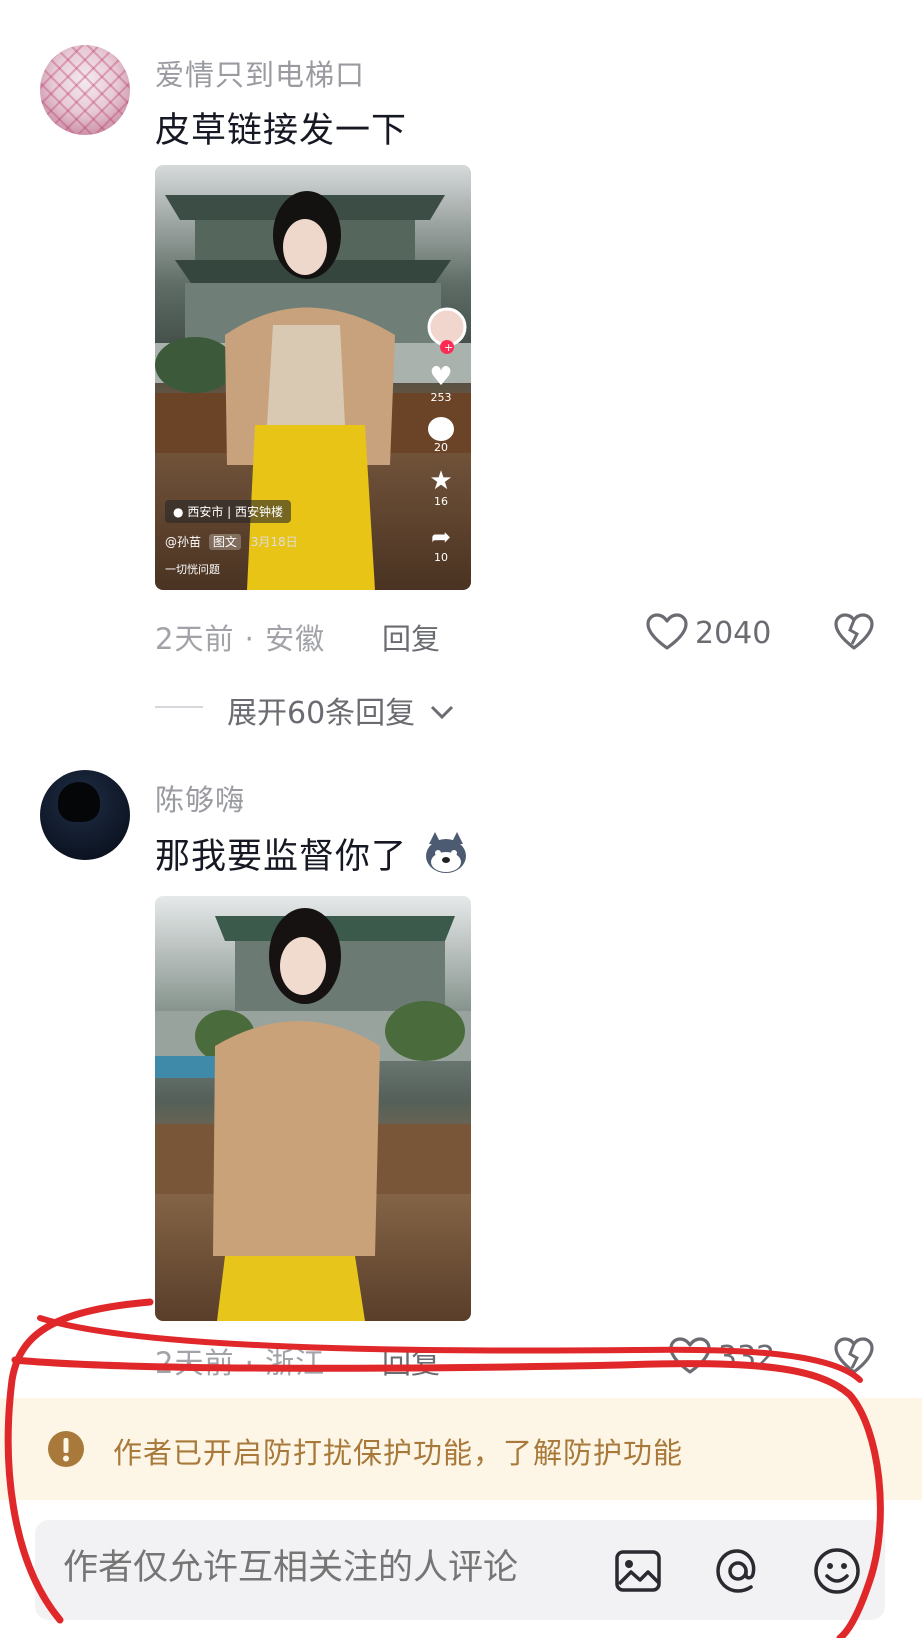  What do you see at coordinates (441, 397) in the screenshot?
I see `overlay-like-count: 253` at bounding box center [441, 397].